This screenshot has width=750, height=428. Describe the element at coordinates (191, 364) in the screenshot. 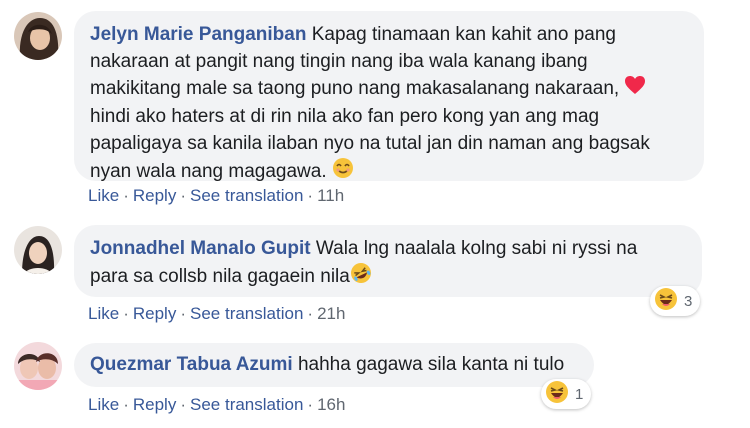

I see `comment-author: Quezmar Tabua Azumi` at that location.